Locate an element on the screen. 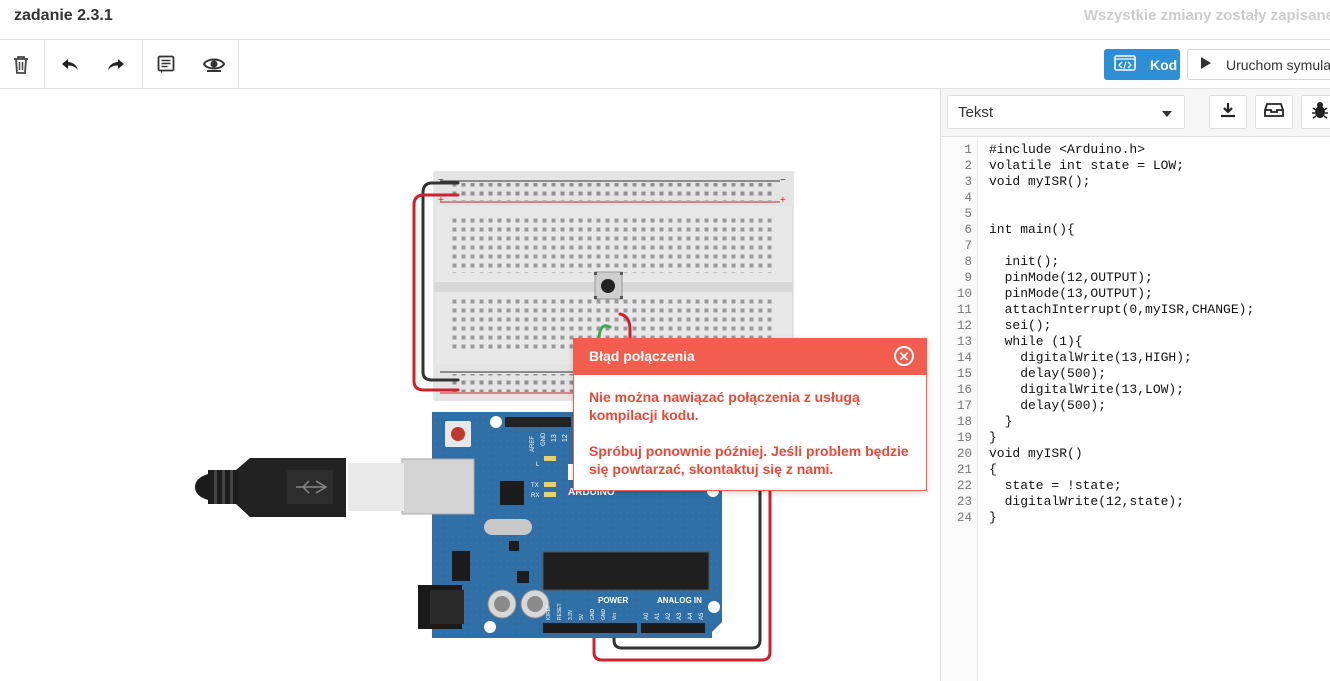  code-line: state = !state; is located at coordinates (1055, 485).